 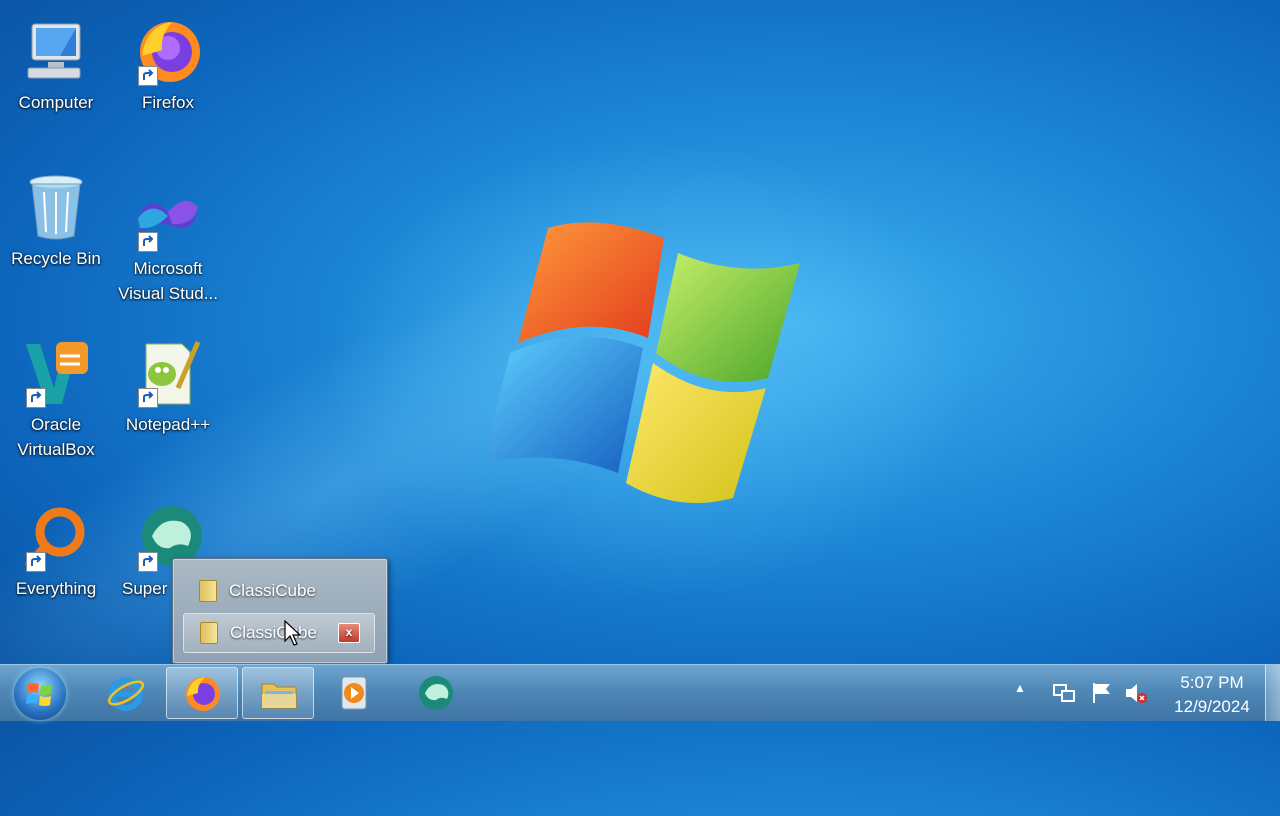 What do you see at coordinates (56, 258) in the screenshot?
I see `icon-label: Recycle Bin` at bounding box center [56, 258].